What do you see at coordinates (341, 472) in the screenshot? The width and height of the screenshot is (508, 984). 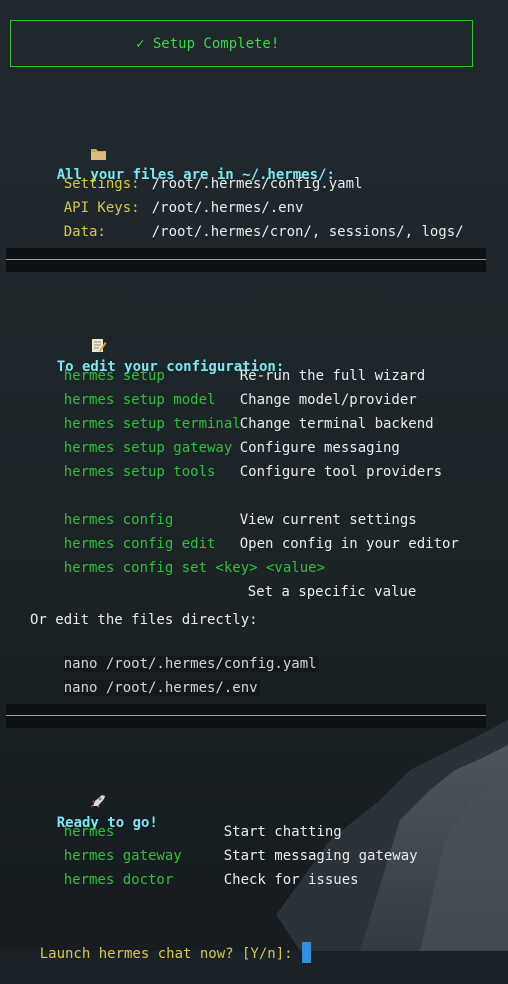 I see `command-desc: Configure tool providers` at bounding box center [341, 472].